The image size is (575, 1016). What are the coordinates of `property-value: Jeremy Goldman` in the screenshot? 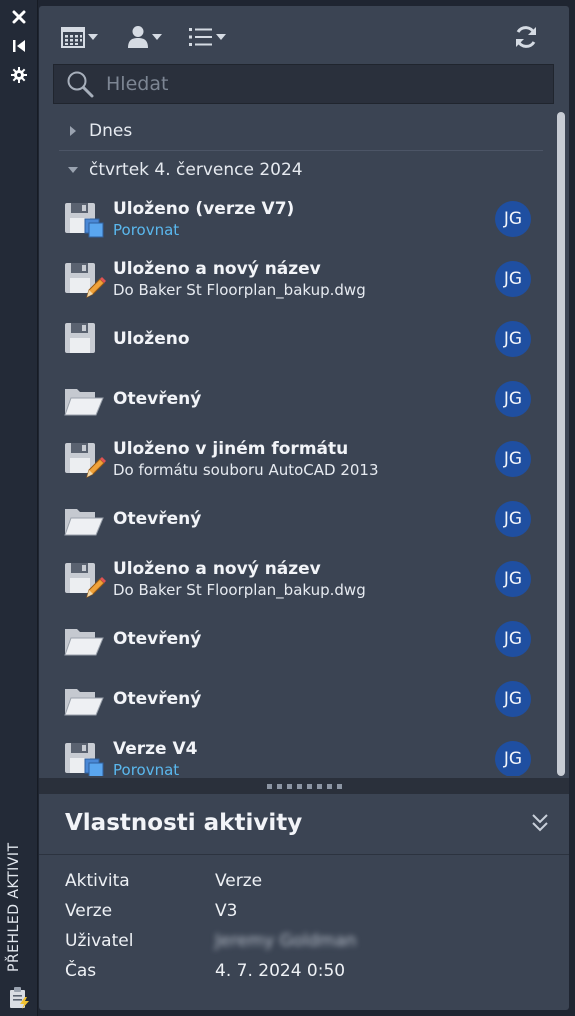 It's located at (286, 941).